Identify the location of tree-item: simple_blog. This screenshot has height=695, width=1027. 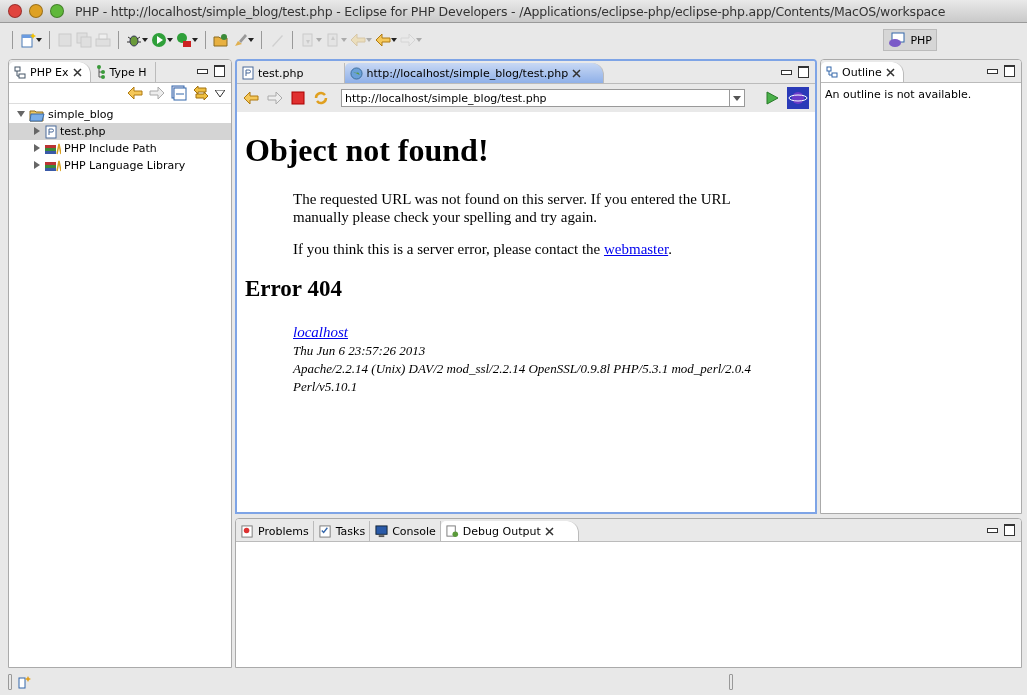
(120, 114).